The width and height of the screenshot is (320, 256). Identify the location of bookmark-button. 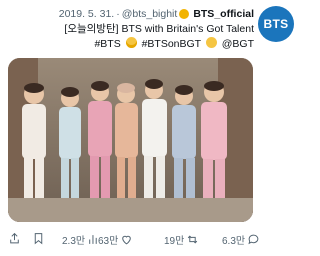
(38, 238).